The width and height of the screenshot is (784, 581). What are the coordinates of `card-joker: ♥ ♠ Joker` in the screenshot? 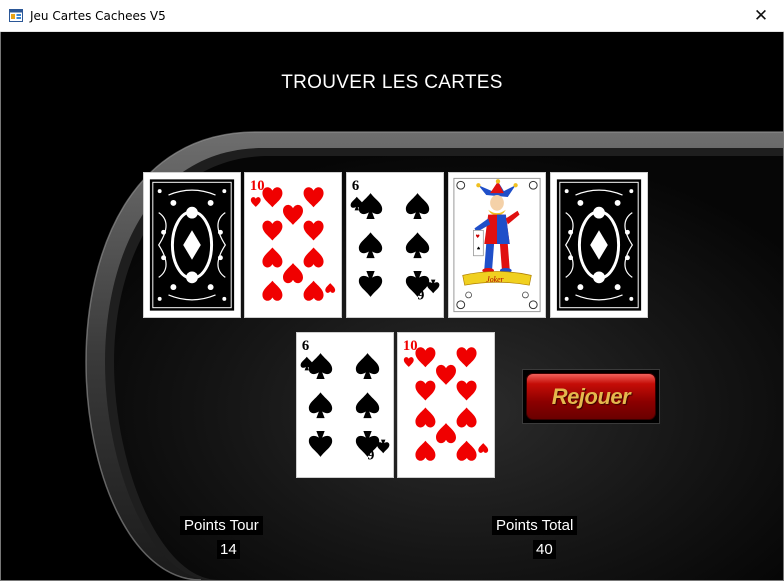 It's located at (497, 245).